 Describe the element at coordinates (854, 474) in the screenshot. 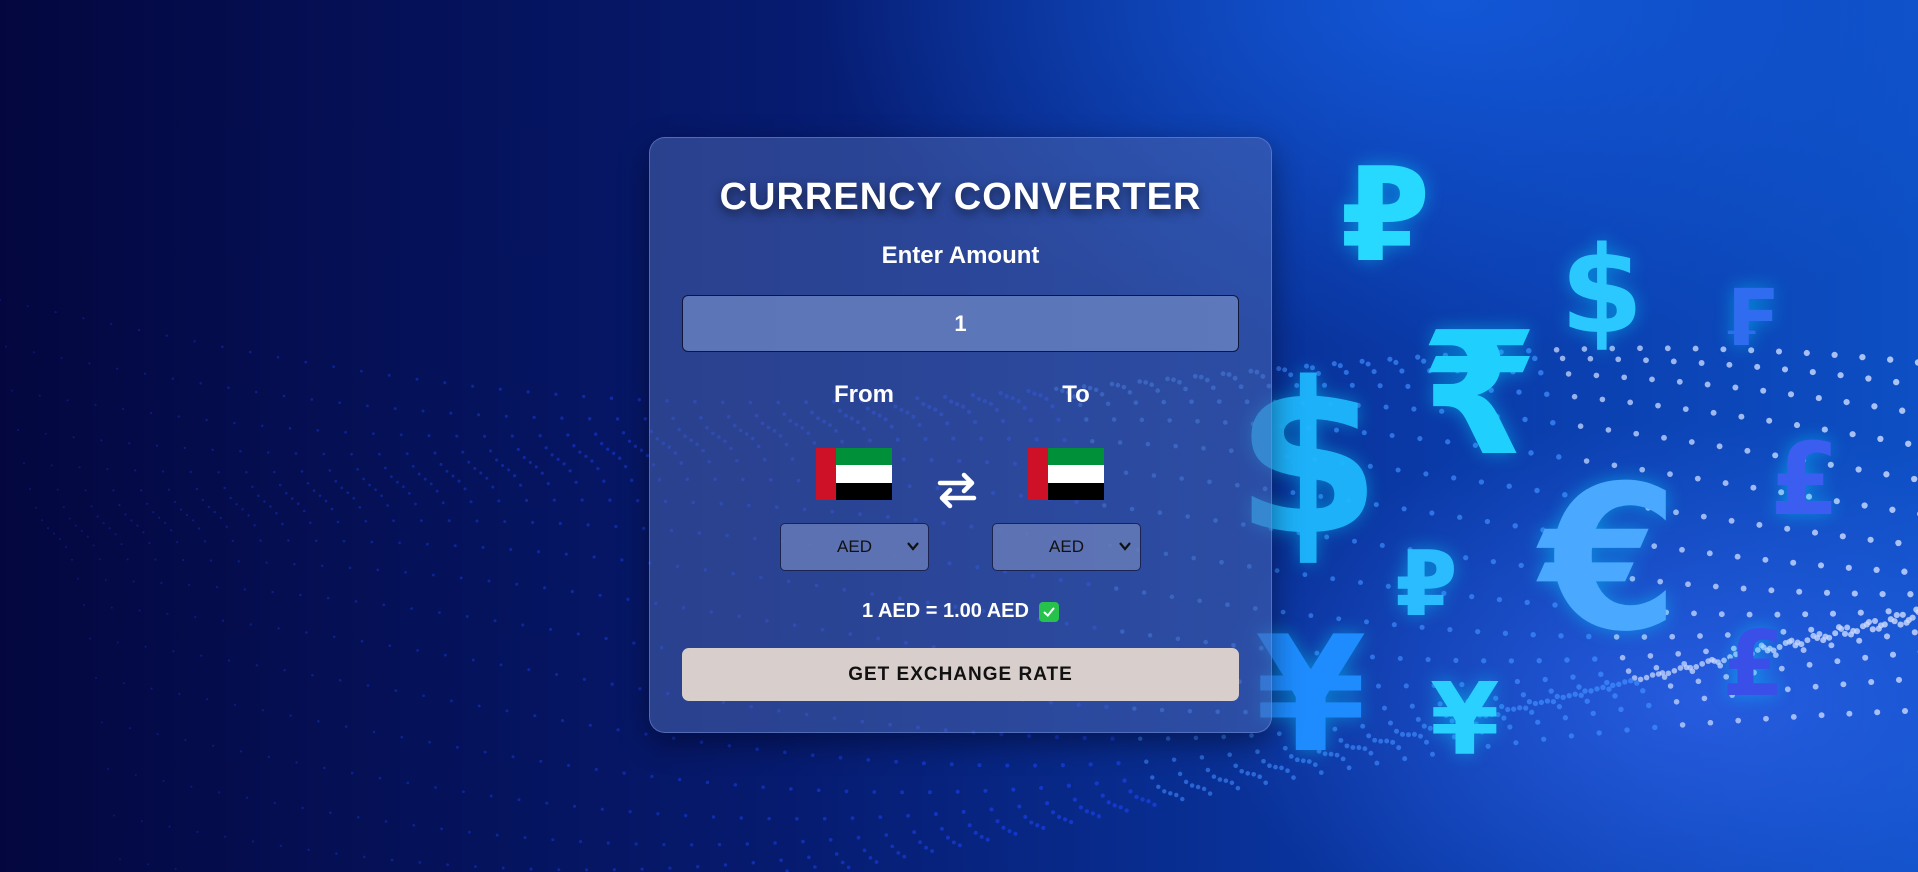

I see `from-flag-icon` at that location.